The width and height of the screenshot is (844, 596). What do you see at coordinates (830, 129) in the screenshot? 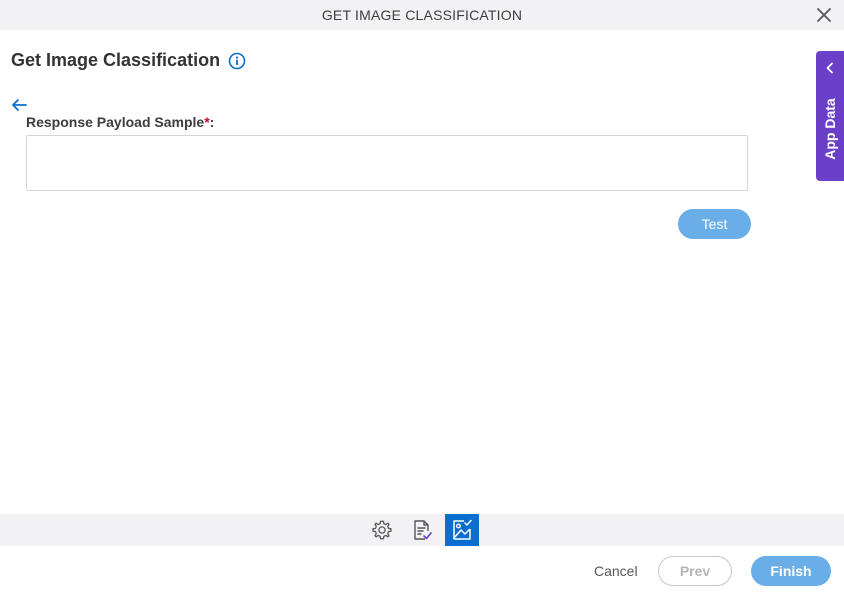
I see `app-data-label: App Data` at bounding box center [830, 129].